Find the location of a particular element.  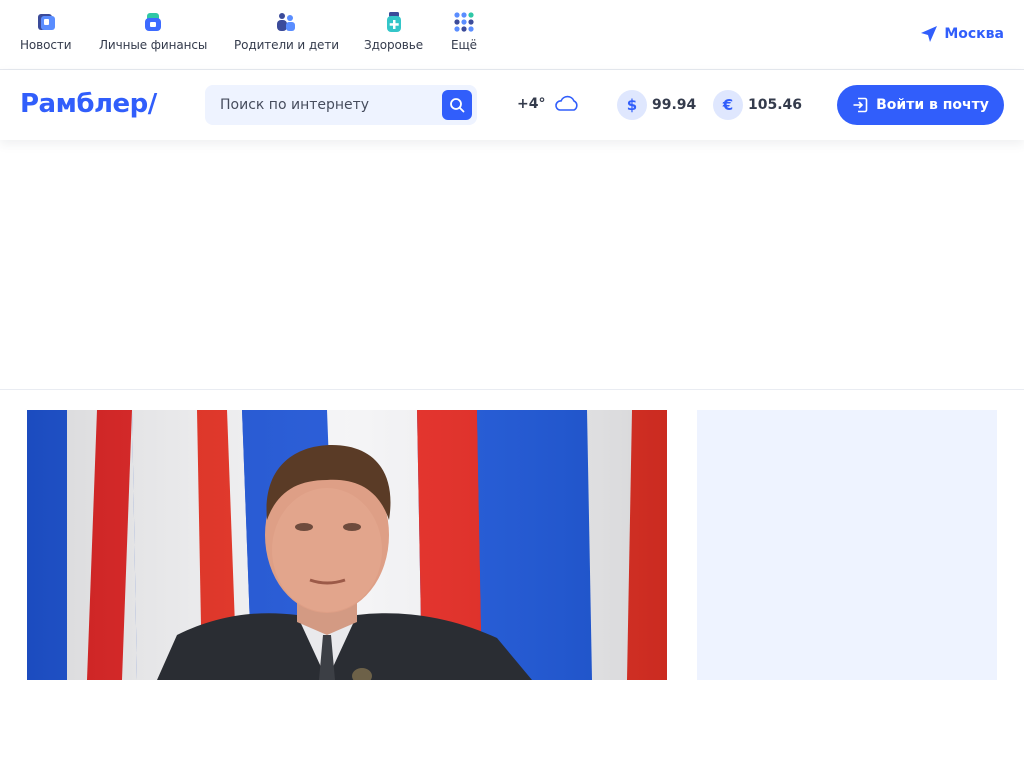

nav-item-label: Ещё is located at coordinates (464, 45).